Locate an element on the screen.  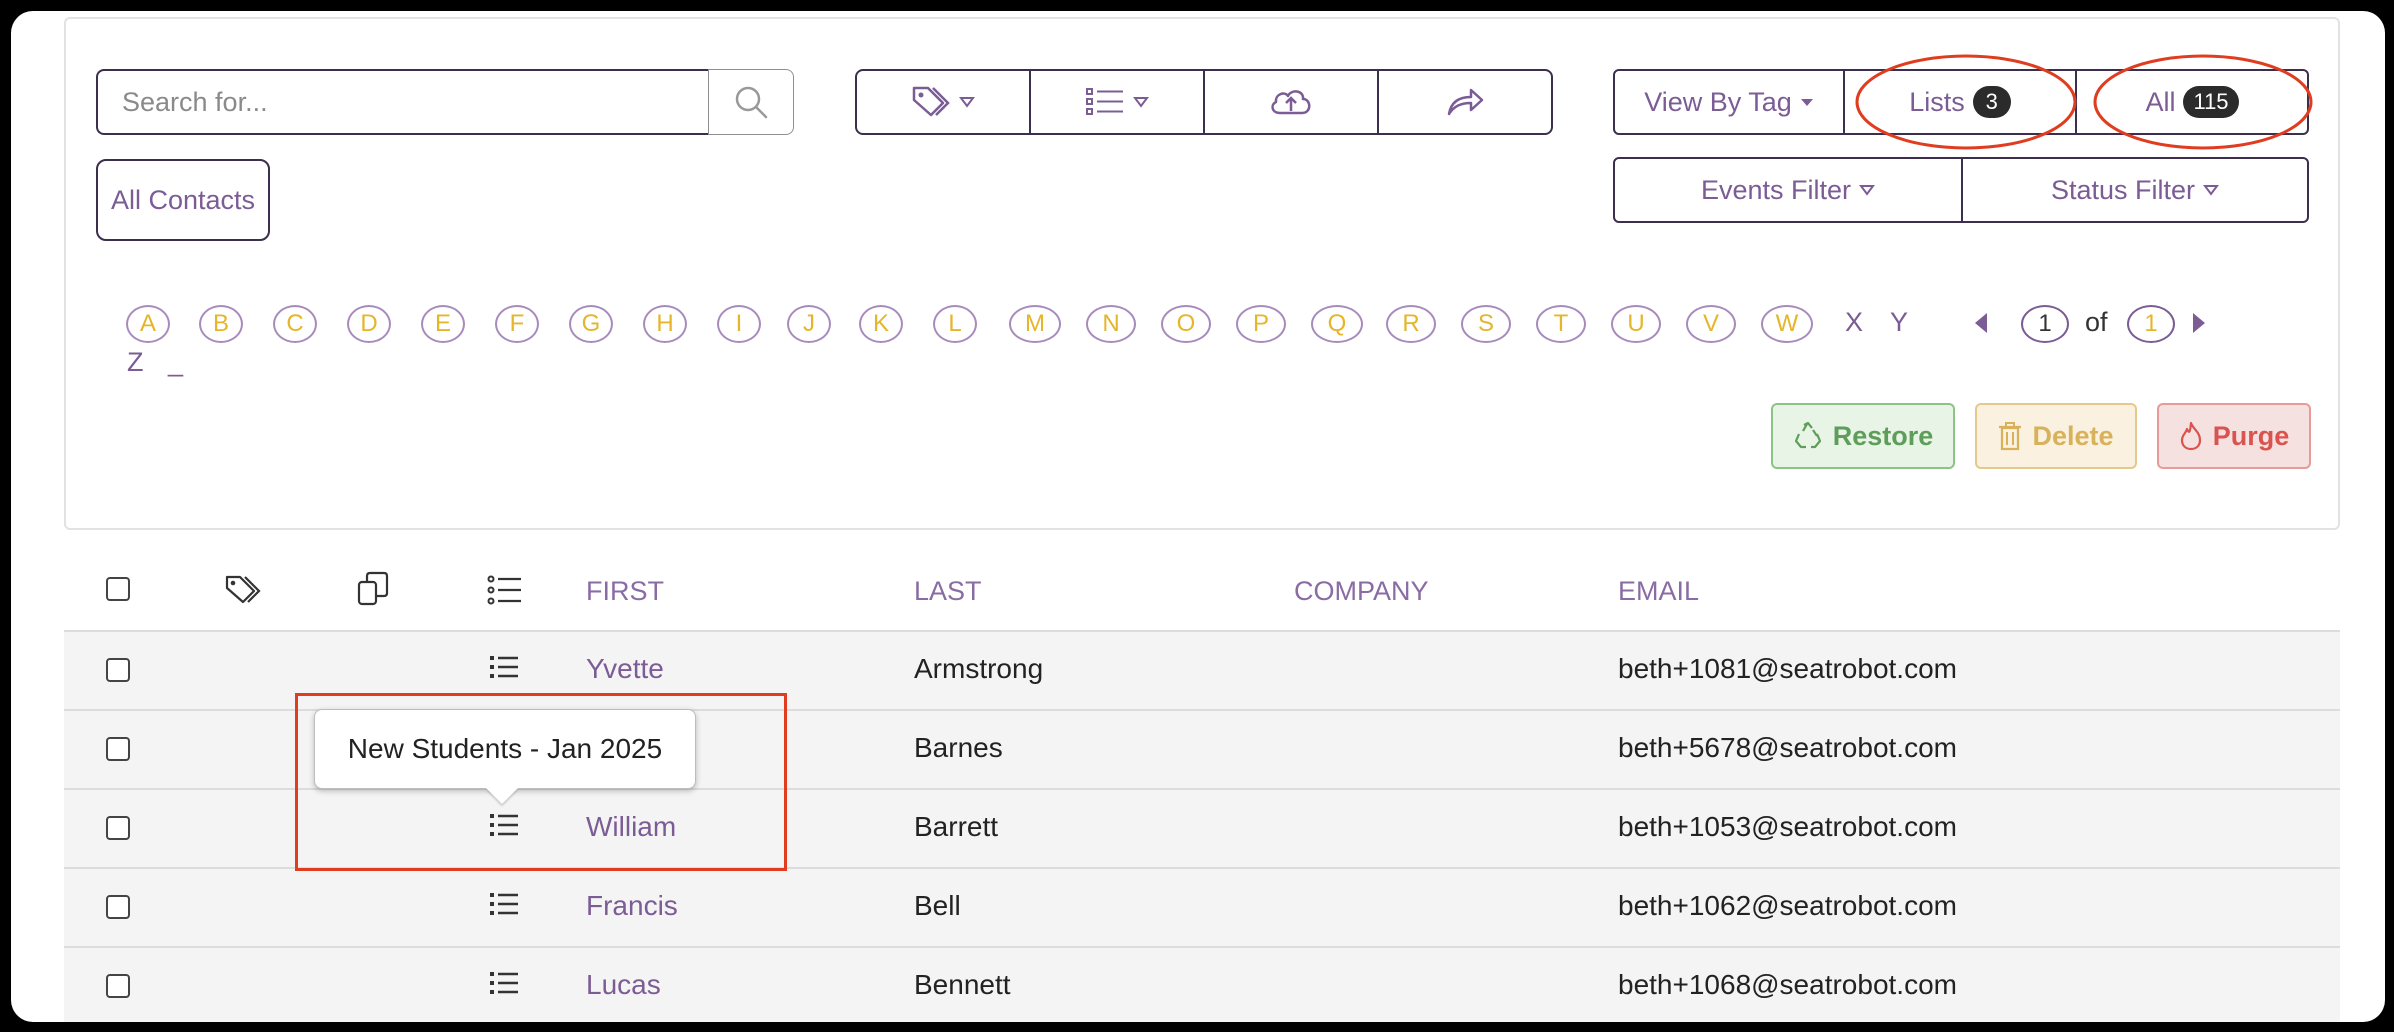
purge-button: Purge is located at coordinates (2234, 436).